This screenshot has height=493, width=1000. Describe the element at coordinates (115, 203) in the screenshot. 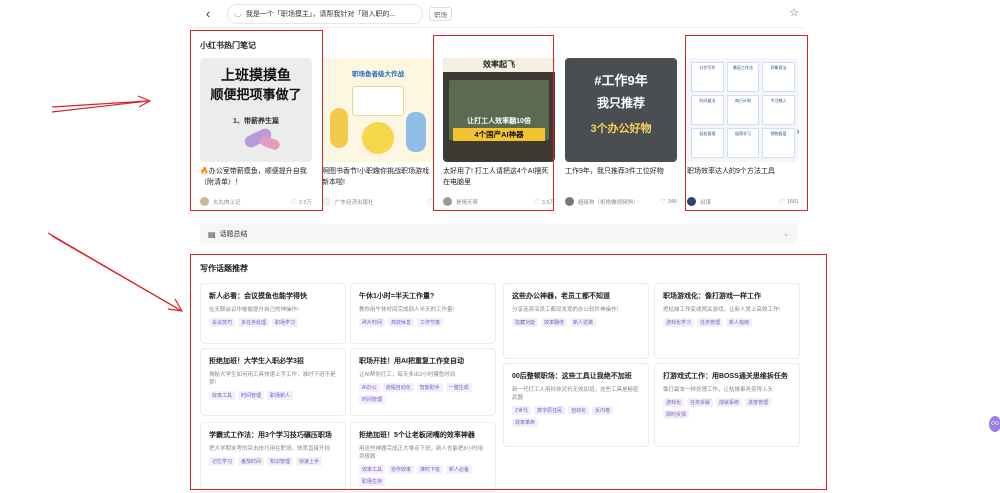

I see `annotation-arrows` at that location.